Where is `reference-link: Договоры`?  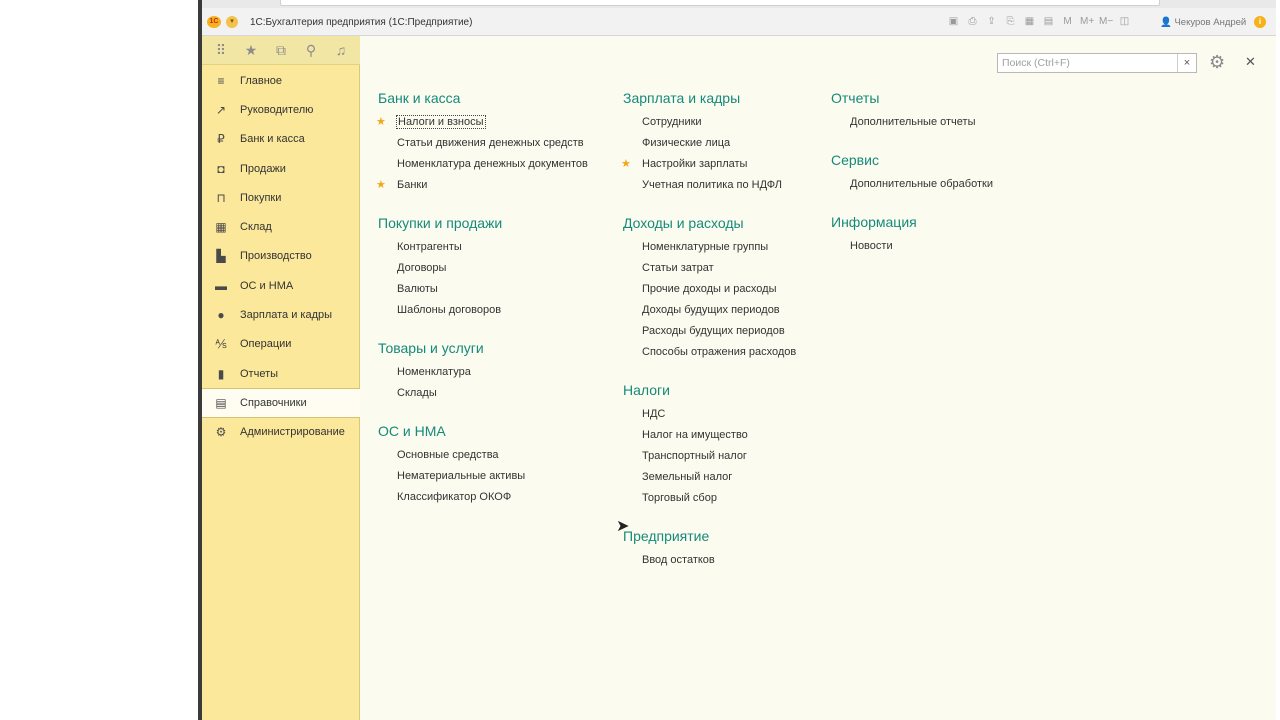 reference-link: Договоры is located at coordinates (421, 268).